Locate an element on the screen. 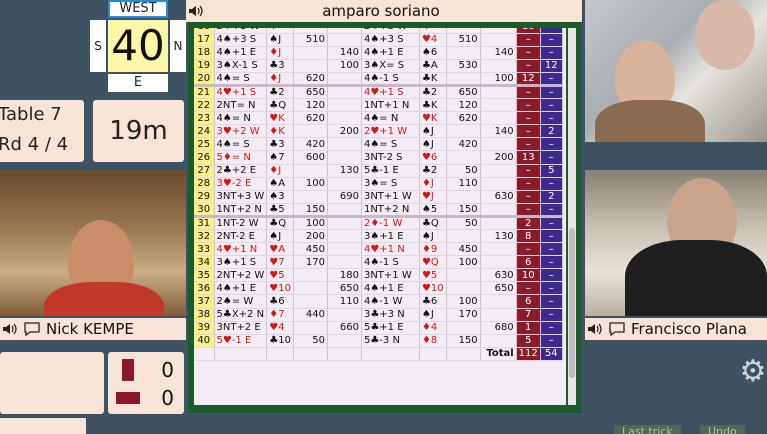 Image resolution: width=767 pixels, height=434 pixels. score-ew-cell: 130 is located at coordinates (344, 171).